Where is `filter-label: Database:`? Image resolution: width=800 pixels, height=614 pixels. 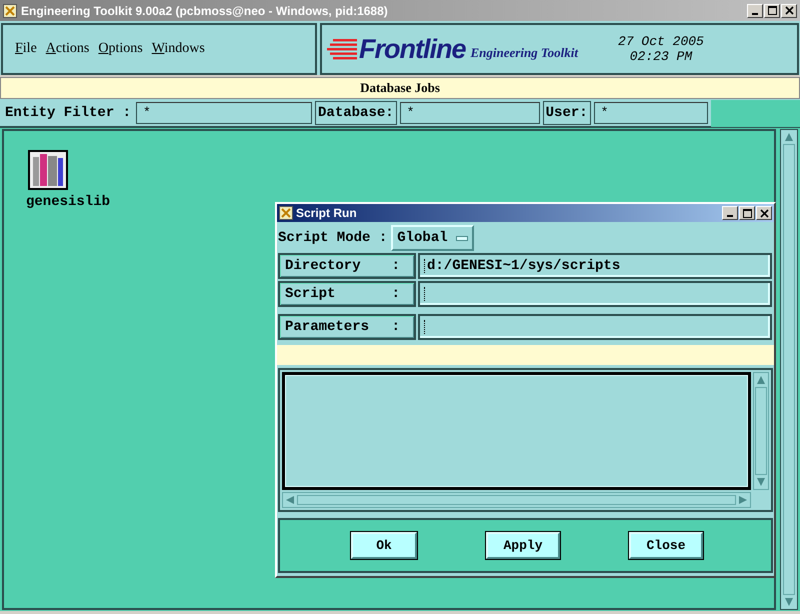
filter-label: Database: is located at coordinates (356, 113).